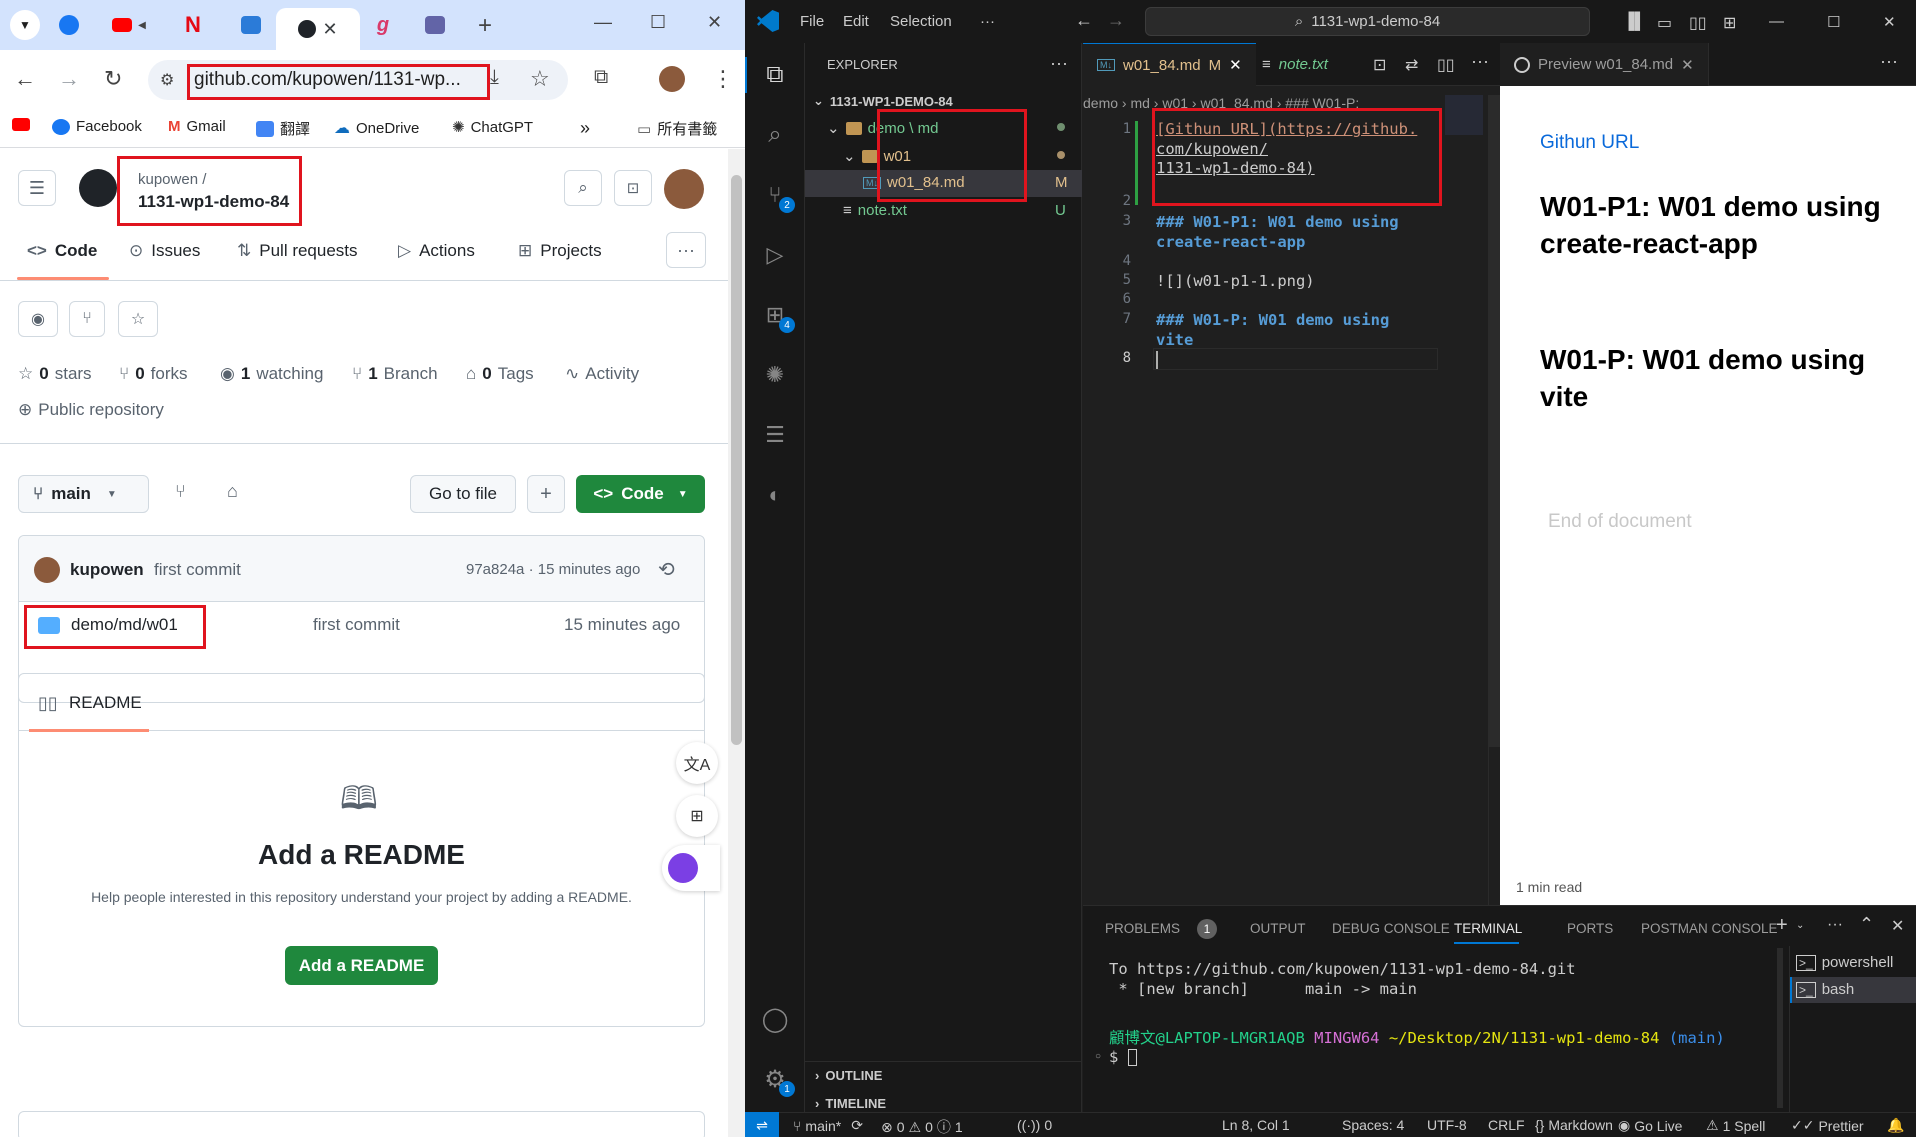  What do you see at coordinates (436, 251) in the screenshot?
I see `tab-actions: ▷ Actions` at bounding box center [436, 251].